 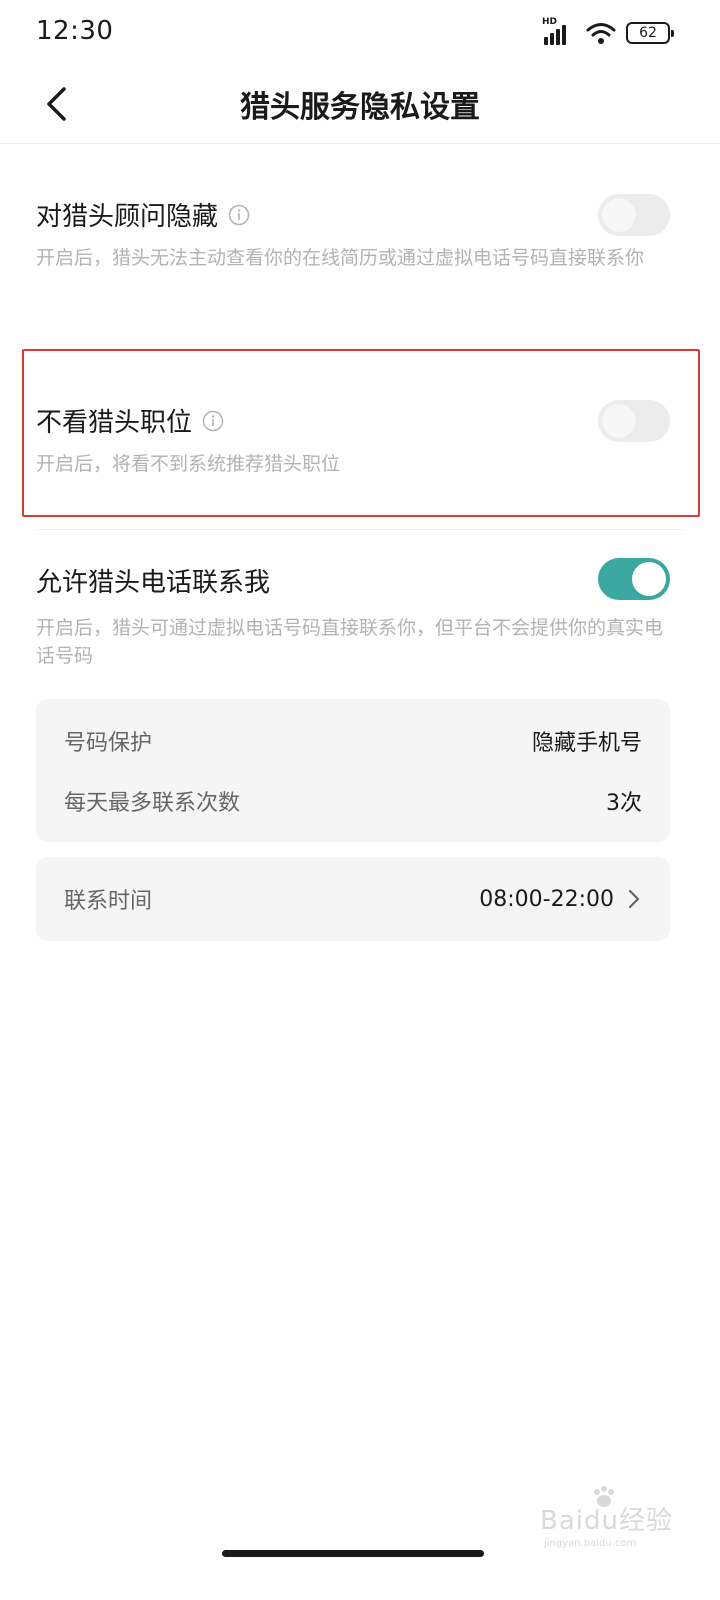 I want to click on card-value: 3次, so click(x=624, y=803).